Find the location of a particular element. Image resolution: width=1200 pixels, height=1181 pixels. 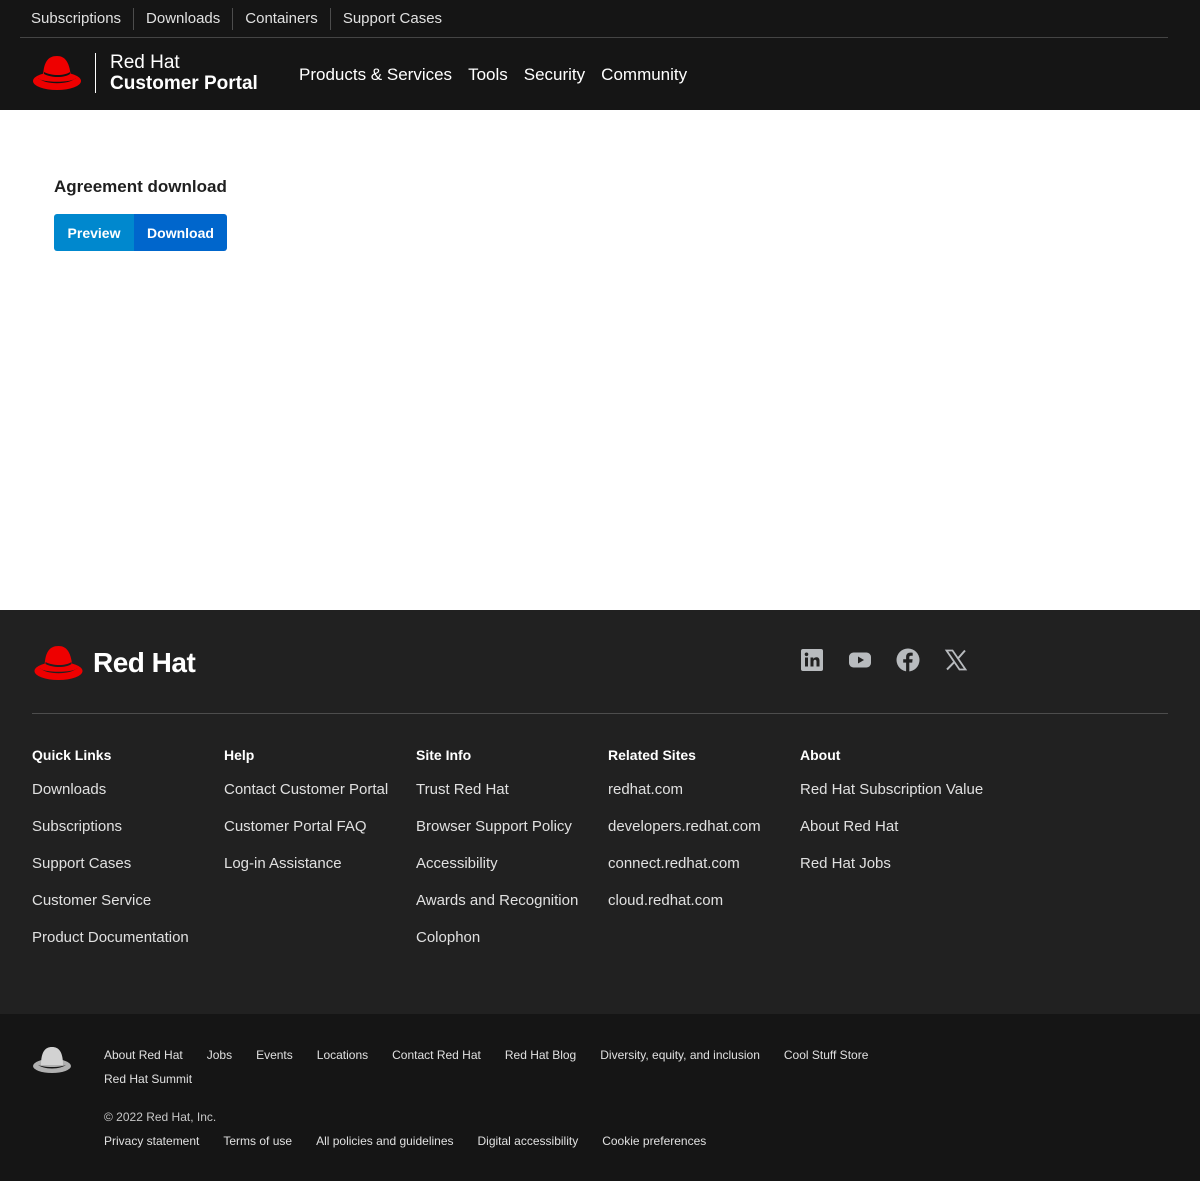

footer-link-downloads: Downloads is located at coordinates (110, 790).